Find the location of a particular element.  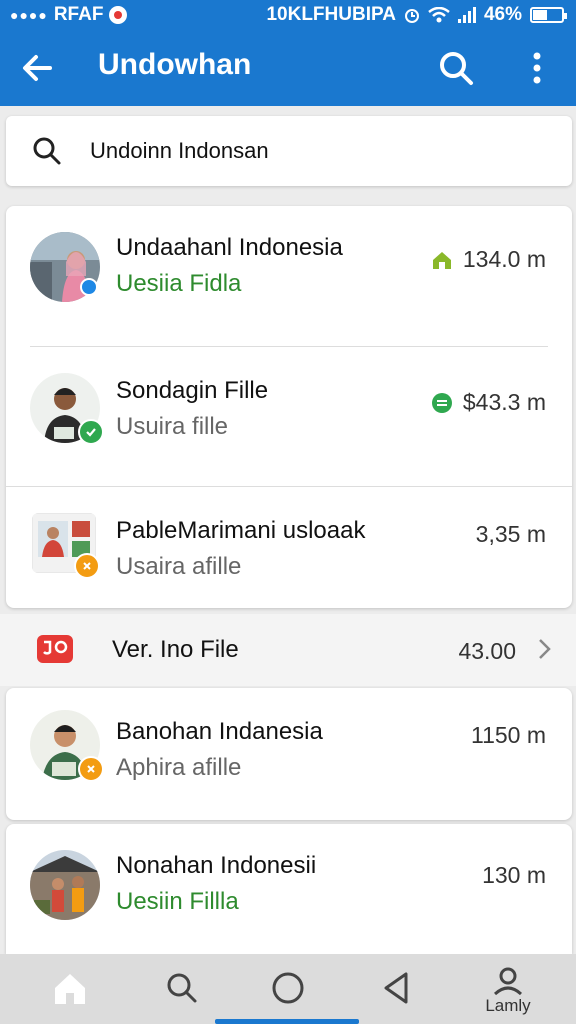

carrier-name: RFAF is located at coordinates (78, 14).